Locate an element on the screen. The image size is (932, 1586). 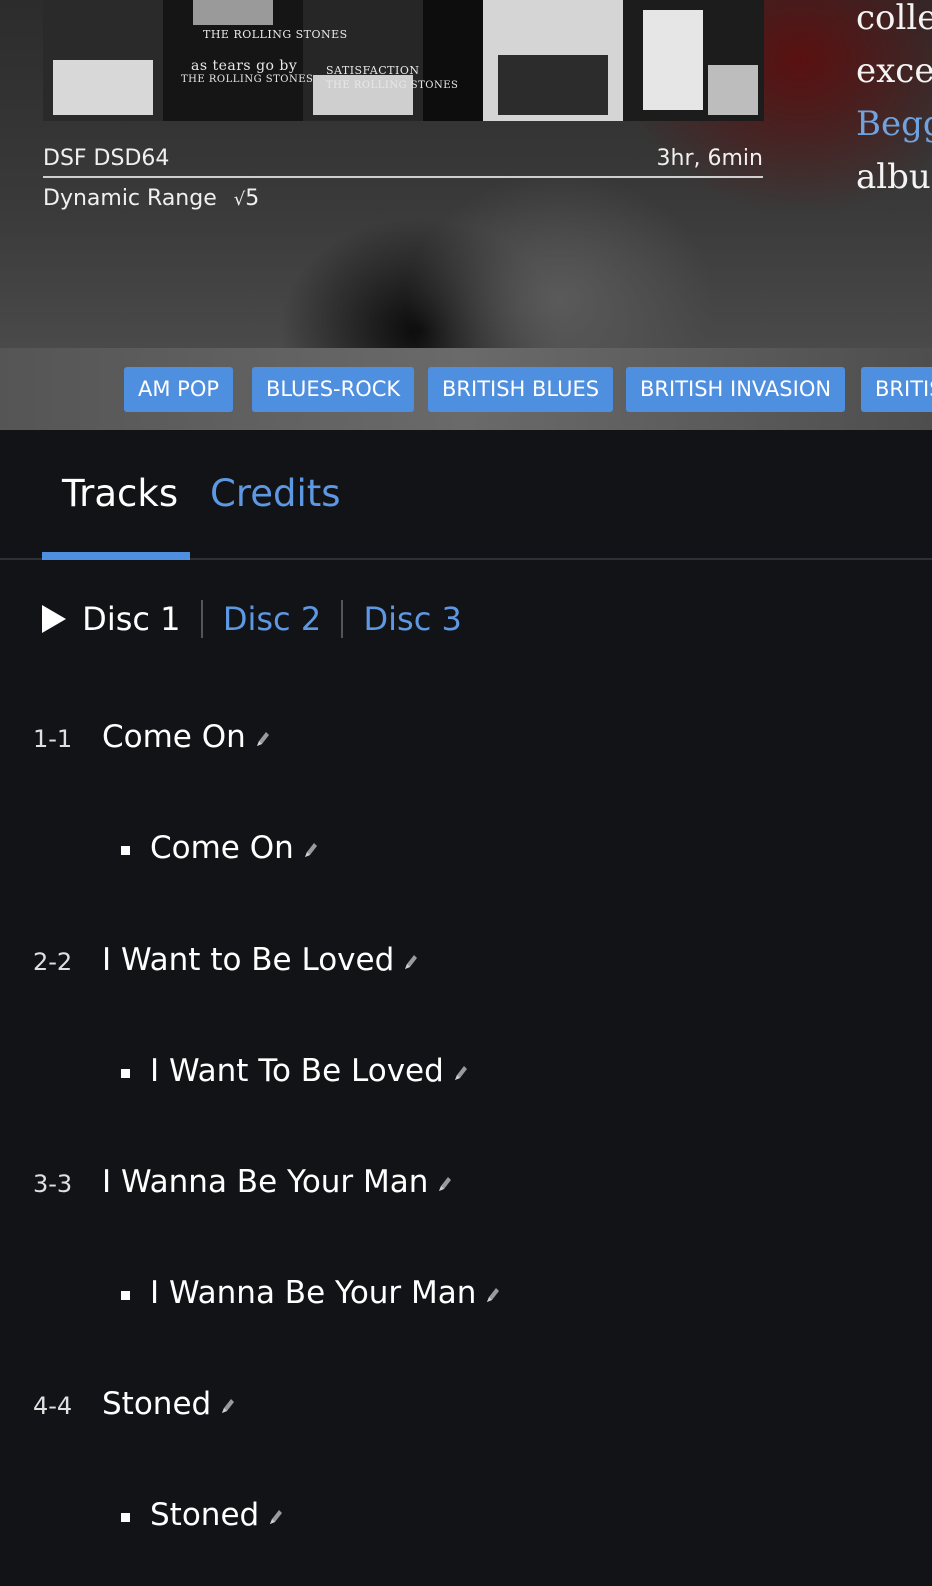
track-title: I Want to Be Loved is located at coordinates (261, 960).